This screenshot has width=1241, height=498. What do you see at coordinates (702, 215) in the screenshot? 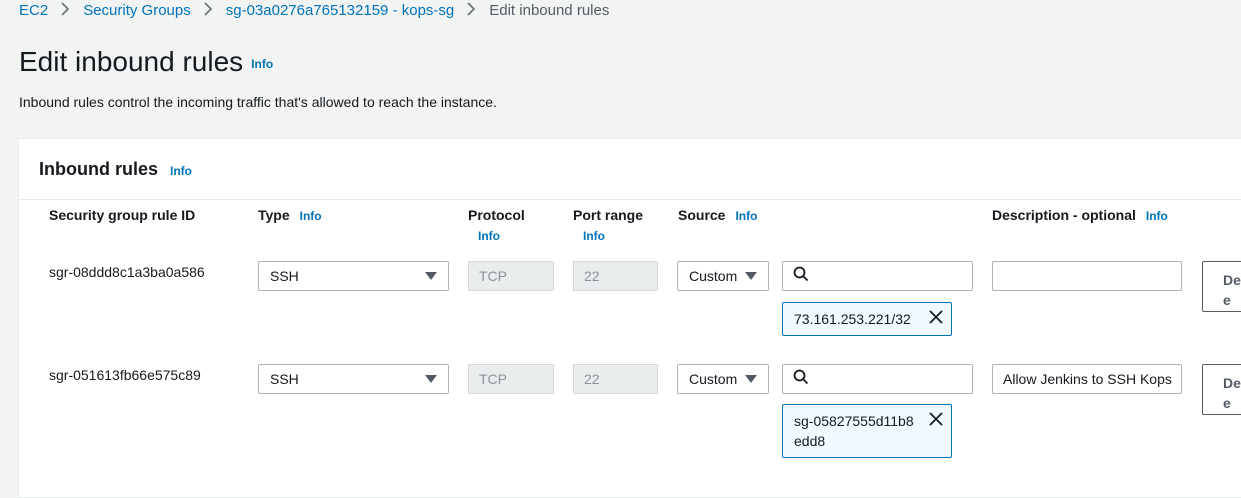
I see `column-header-source-text: Source` at bounding box center [702, 215].